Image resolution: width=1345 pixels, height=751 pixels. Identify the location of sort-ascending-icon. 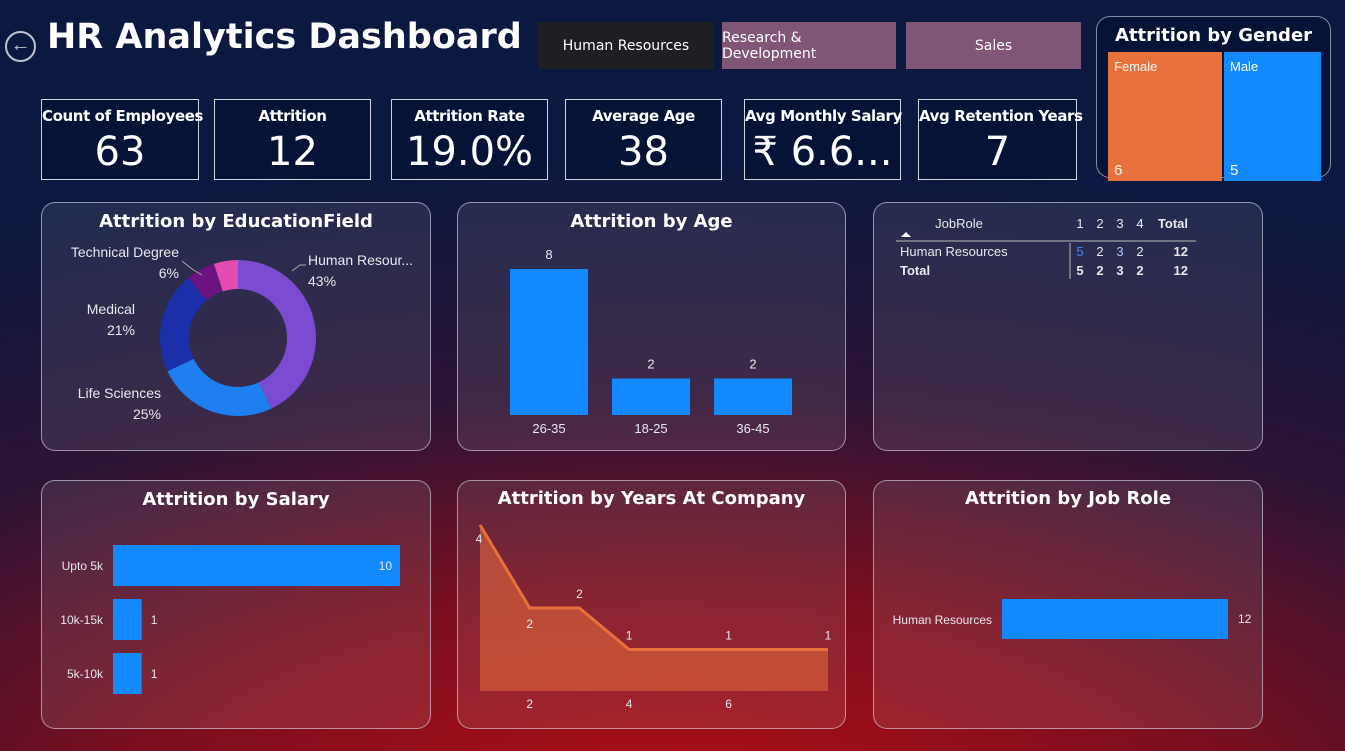
(906, 234).